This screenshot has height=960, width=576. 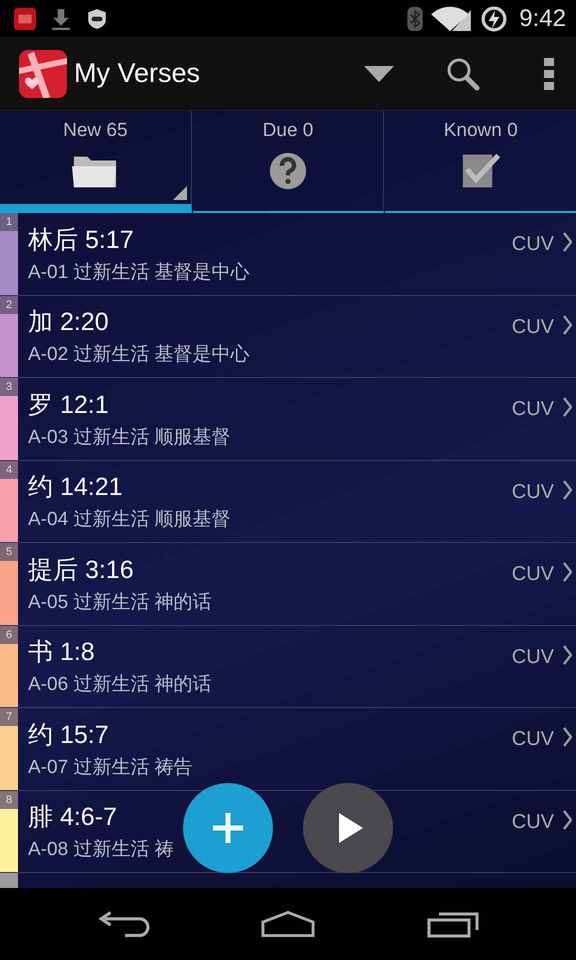 What do you see at coordinates (288, 419) in the screenshot?
I see `verse-row: 3 罗 12:1 A-03 过新生活 顺服基督 CUV` at bounding box center [288, 419].